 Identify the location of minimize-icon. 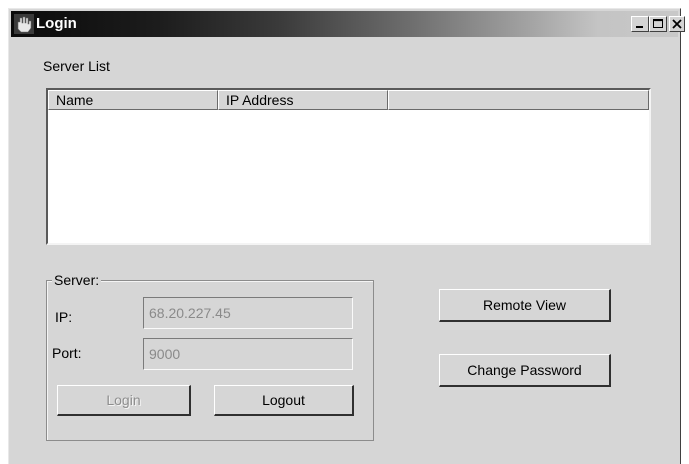
(639, 27).